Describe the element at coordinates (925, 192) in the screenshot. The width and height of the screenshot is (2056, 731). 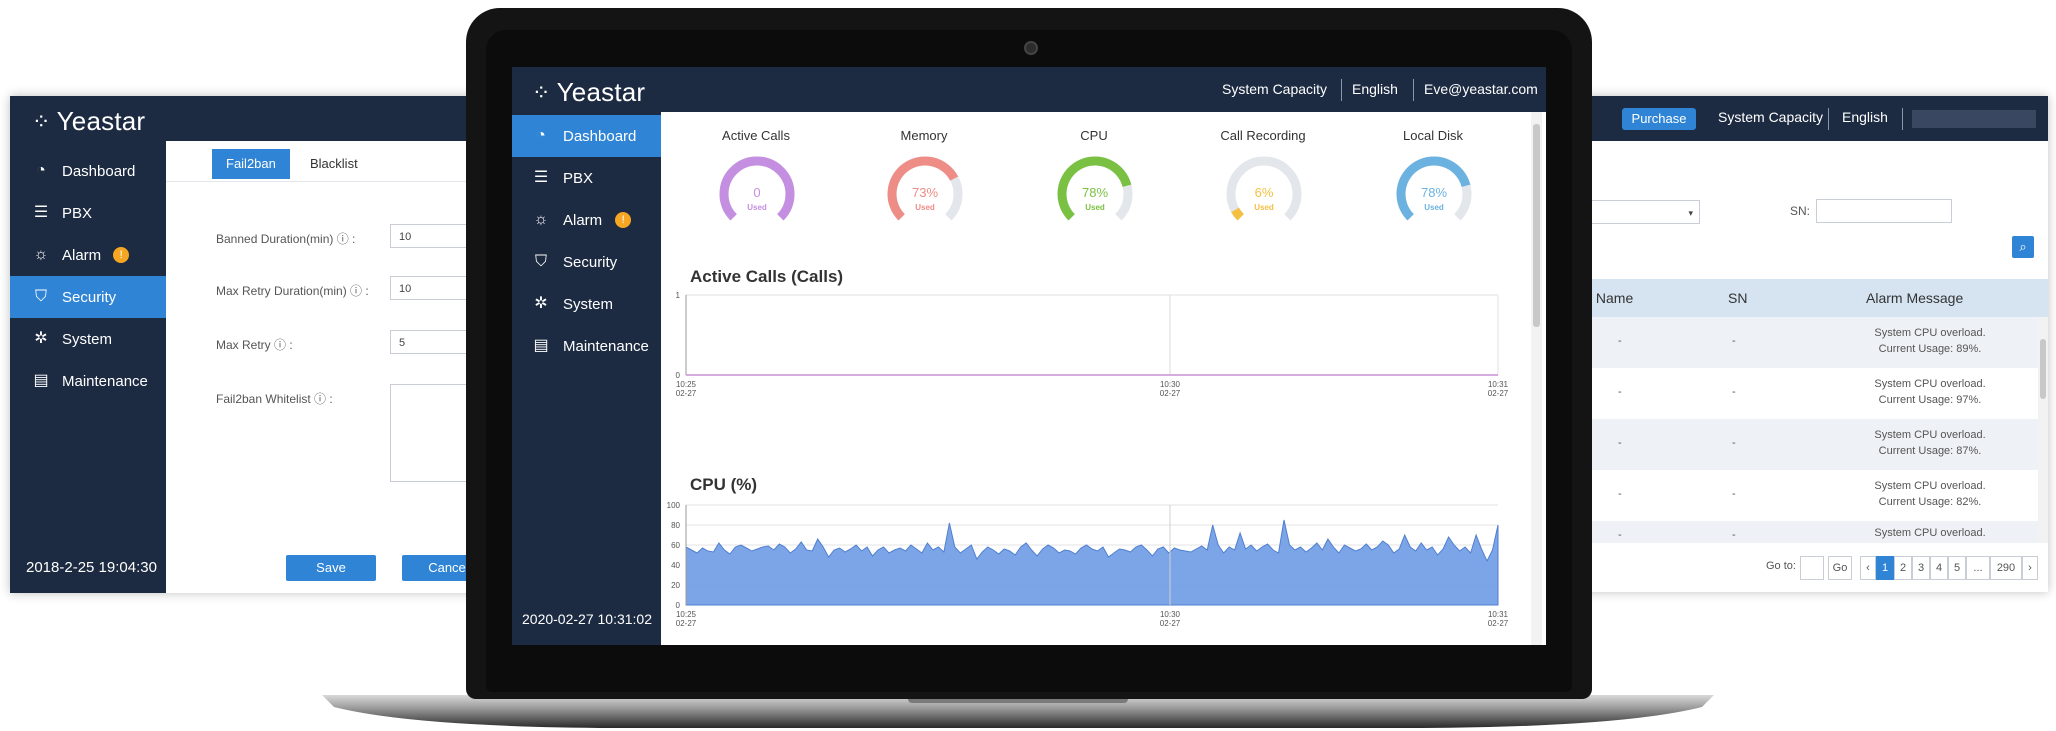
I see `gauge-value: 73%` at that location.